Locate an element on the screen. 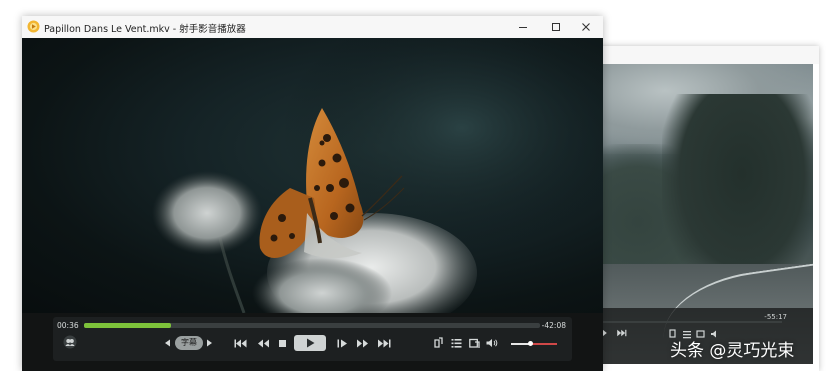 The height and width of the screenshot is (371, 840). maximize-icon is located at coordinates (556, 27).